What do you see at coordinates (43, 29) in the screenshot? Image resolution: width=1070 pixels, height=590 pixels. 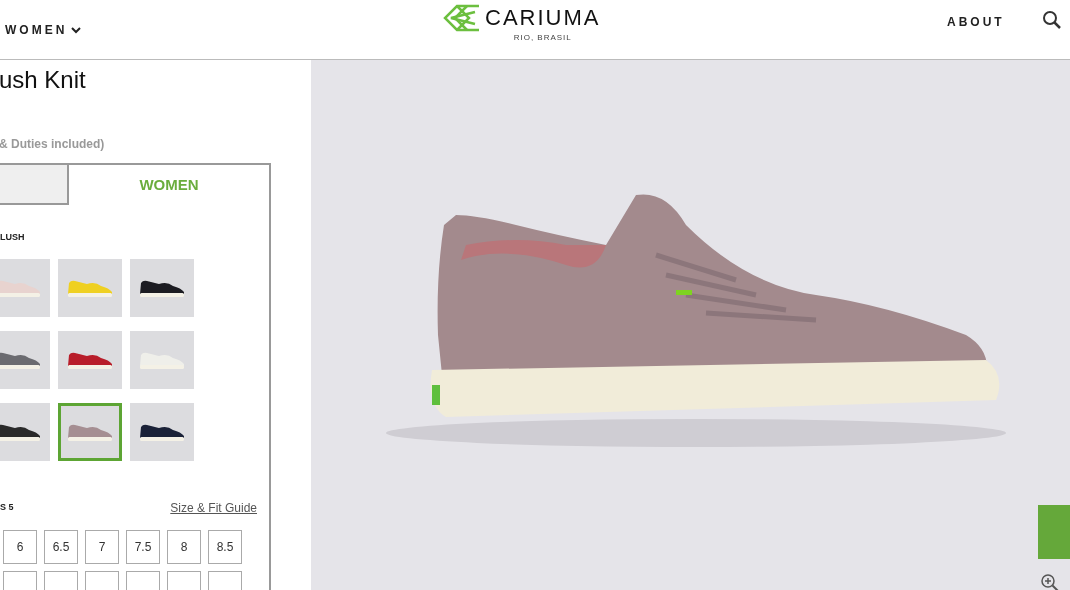 I see `women-menu: WOMEN` at bounding box center [43, 29].